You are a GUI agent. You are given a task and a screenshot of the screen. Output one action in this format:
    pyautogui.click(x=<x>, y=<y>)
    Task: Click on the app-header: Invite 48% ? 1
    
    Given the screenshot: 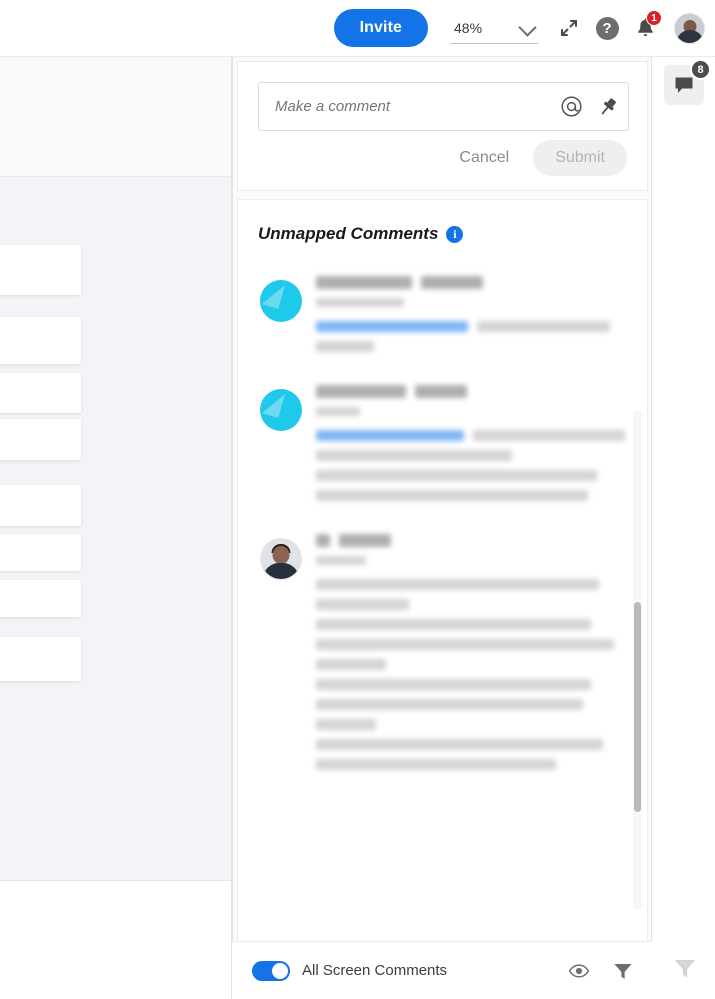 What is the action you would take?
    pyautogui.click(x=357, y=28)
    